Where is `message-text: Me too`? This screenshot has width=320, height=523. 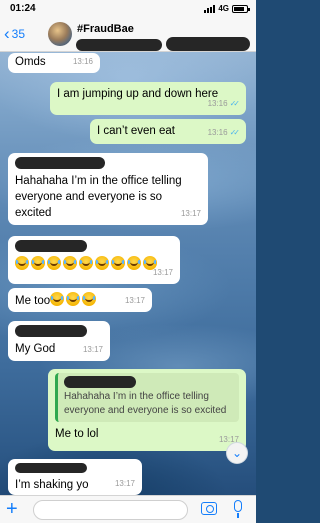
message-text: Me too is located at coordinates (33, 301).